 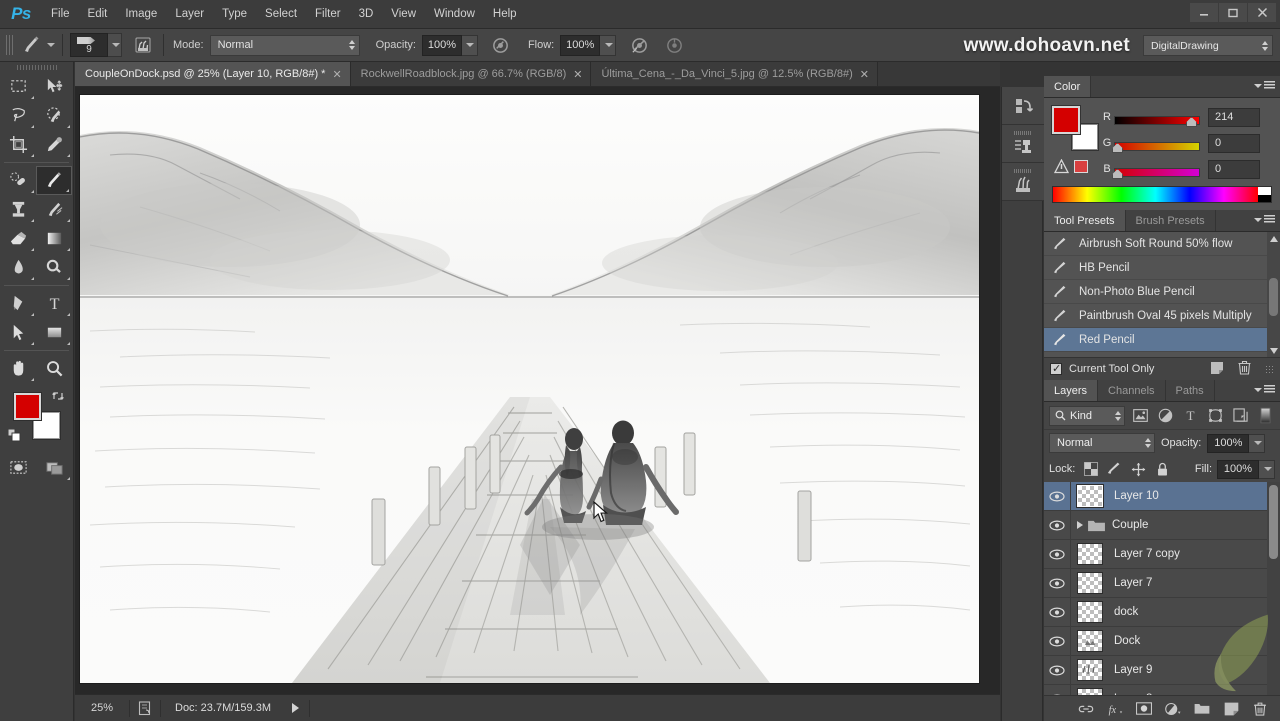 What do you see at coordinates (639, 45) in the screenshot?
I see `airbrush-mode-icon` at bounding box center [639, 45].